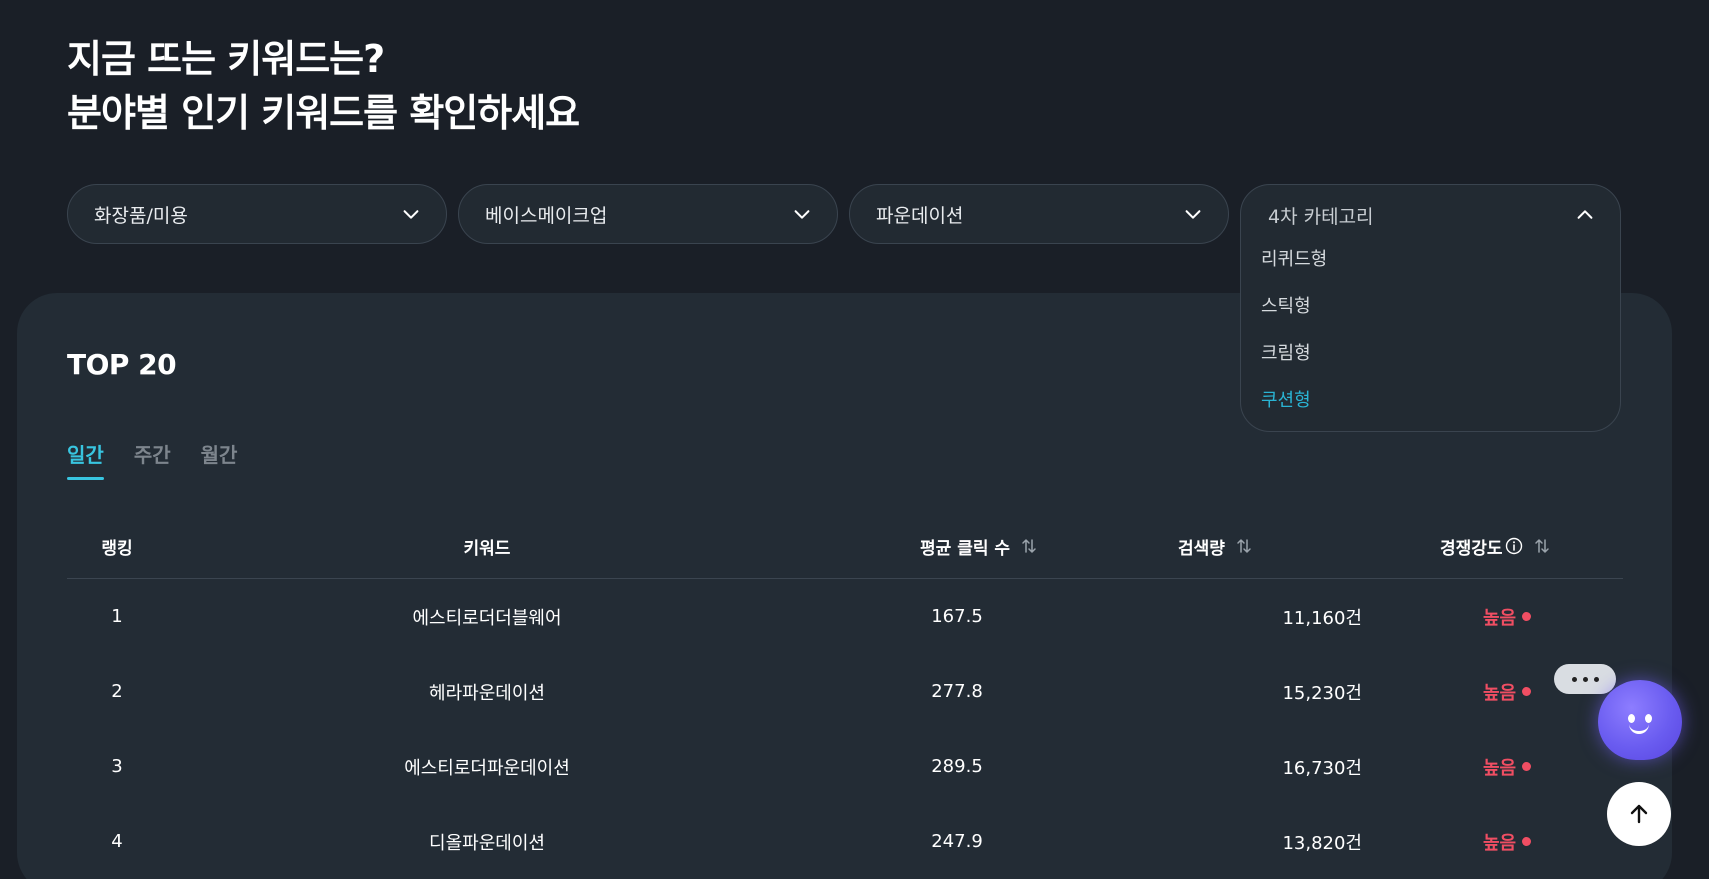 This screenshot has width=1709, height=879. I want to click on chatbot-mouth, so click(1639, 729).